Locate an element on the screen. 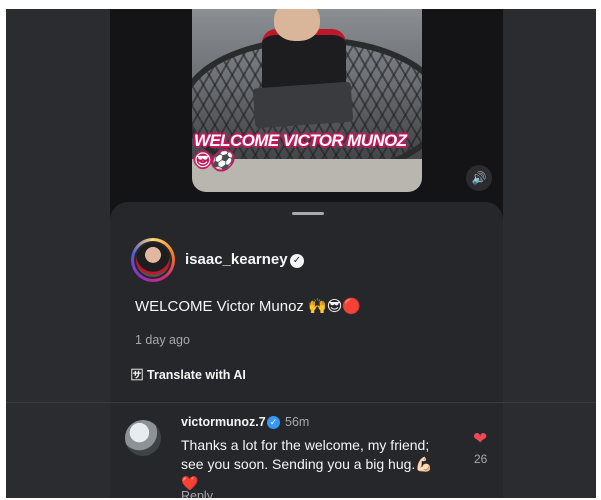  translate-button: 🈂 Translate with AI is located at coordinates (188, 374).